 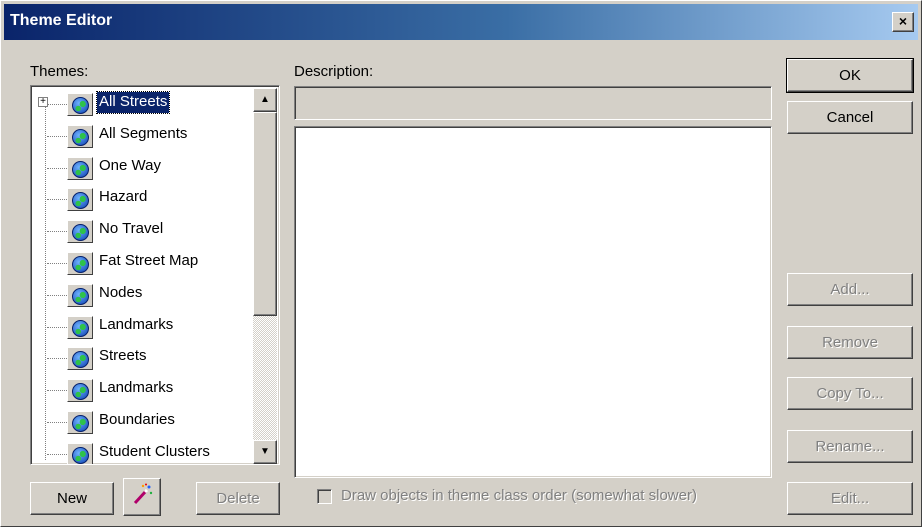 I want to click on theme-item-label: Nodes, so click(x=121, y=292).